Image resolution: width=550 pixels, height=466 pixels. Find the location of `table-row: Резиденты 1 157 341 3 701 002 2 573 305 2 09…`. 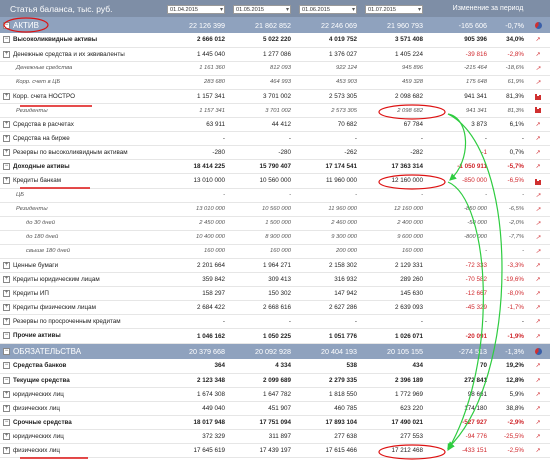

table-row: Резиденты 1 157 341 3 701 002 2 573 305 2 09… is located at coordinates (275, 111).